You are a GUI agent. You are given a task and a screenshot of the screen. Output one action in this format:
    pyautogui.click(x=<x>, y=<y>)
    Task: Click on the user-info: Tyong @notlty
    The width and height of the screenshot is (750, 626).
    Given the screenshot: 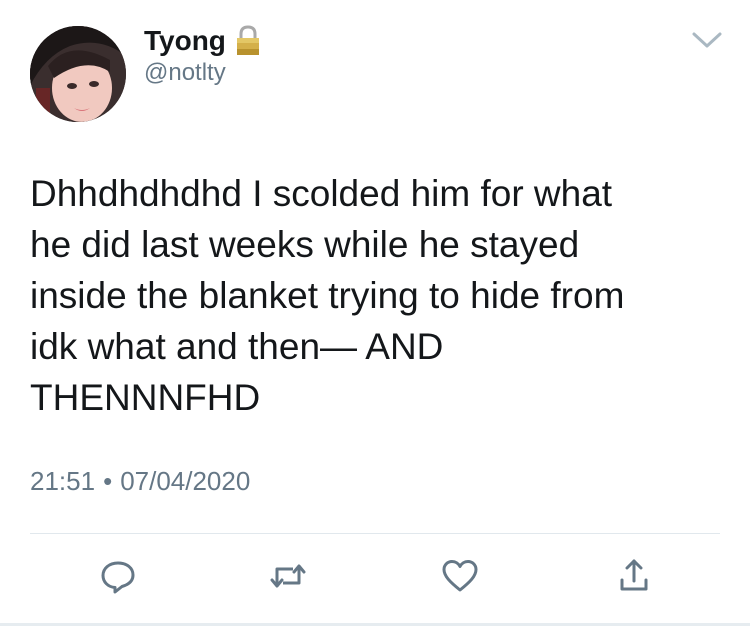 What is the action you would take?
    pyautogui.click(x=203, y=56)
    